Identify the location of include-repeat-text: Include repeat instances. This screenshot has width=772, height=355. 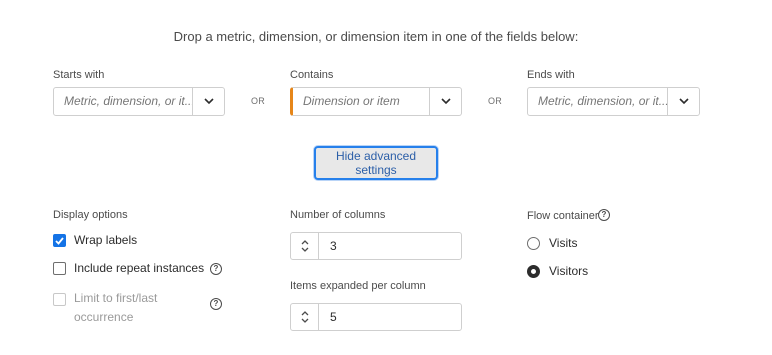
(139, 268).